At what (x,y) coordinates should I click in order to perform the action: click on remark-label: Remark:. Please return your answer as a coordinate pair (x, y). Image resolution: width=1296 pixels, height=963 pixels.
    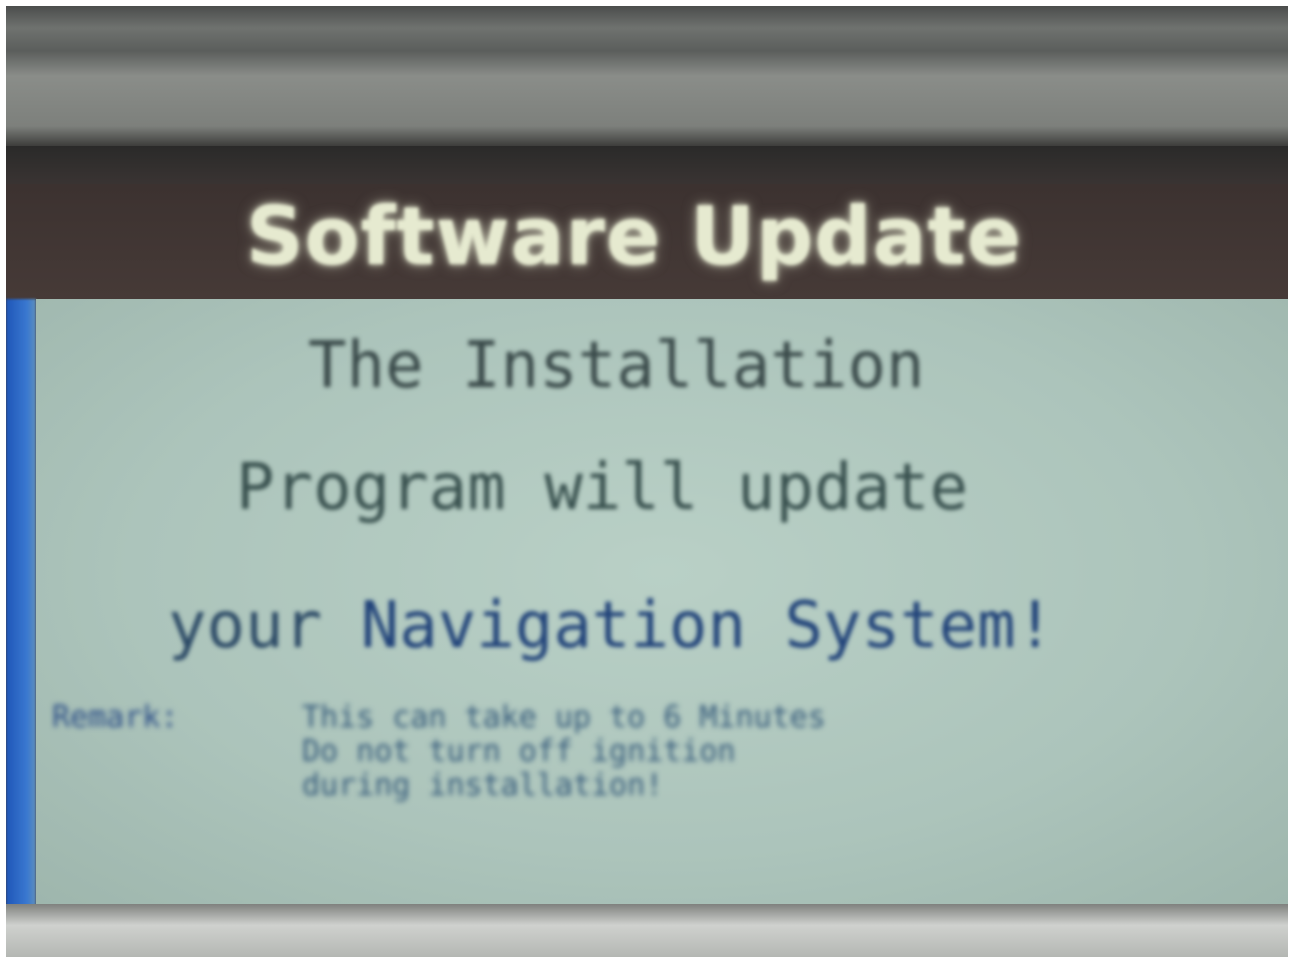
    Looking at the image, I should click on (115, 717).